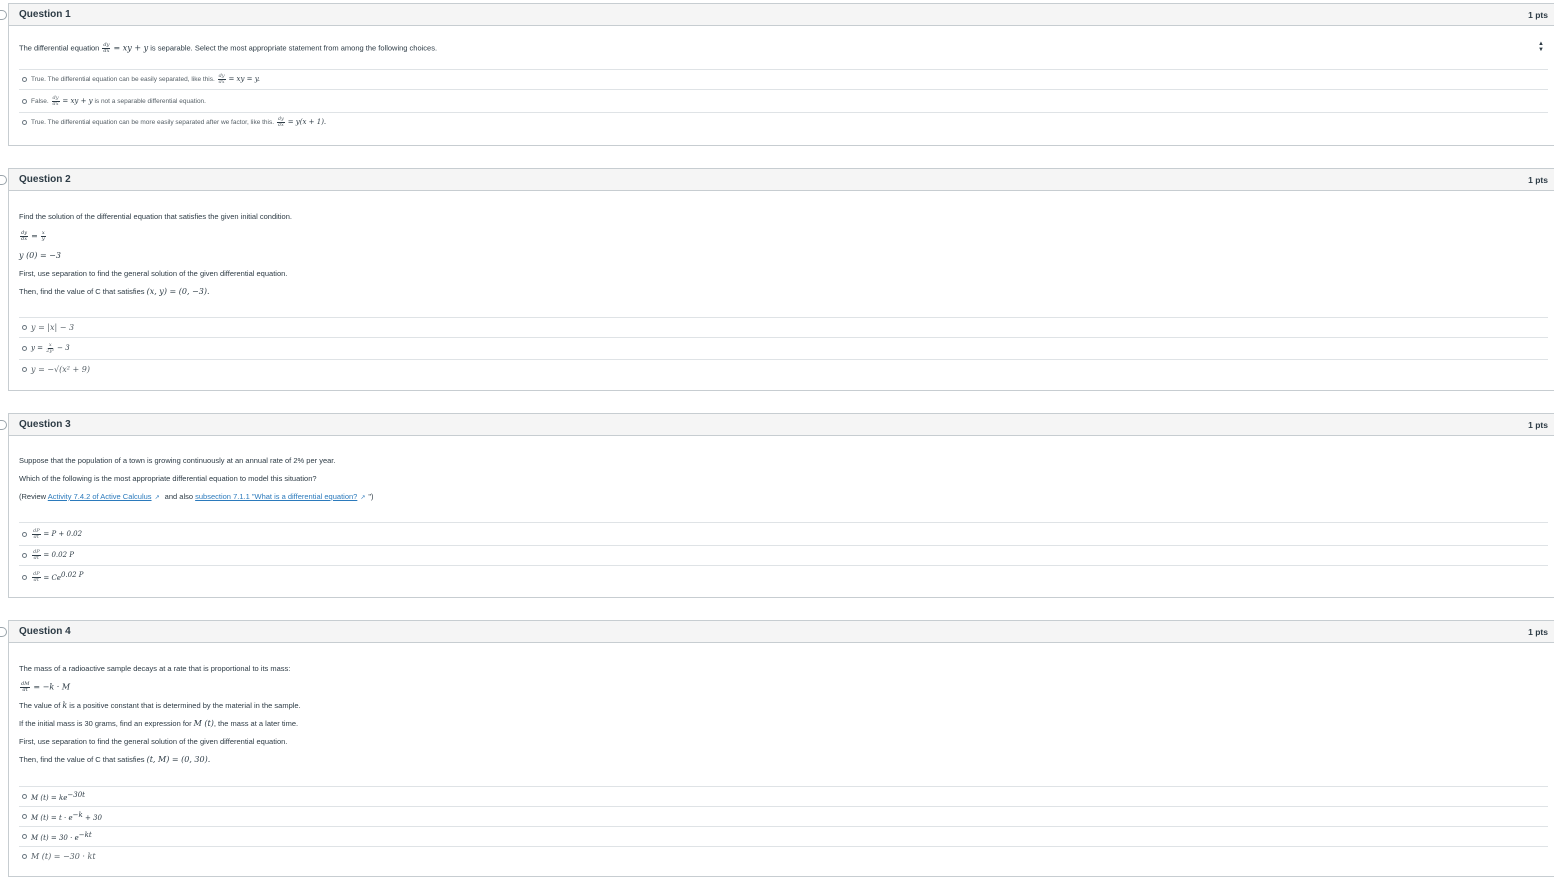 The width and height of the screenshot is (1554, 889). What do you see at coordinates (783, 816) in the screenshot?
I see `answer-option: M (t) = t · e−k + 30` at bounding box center [783, 816].